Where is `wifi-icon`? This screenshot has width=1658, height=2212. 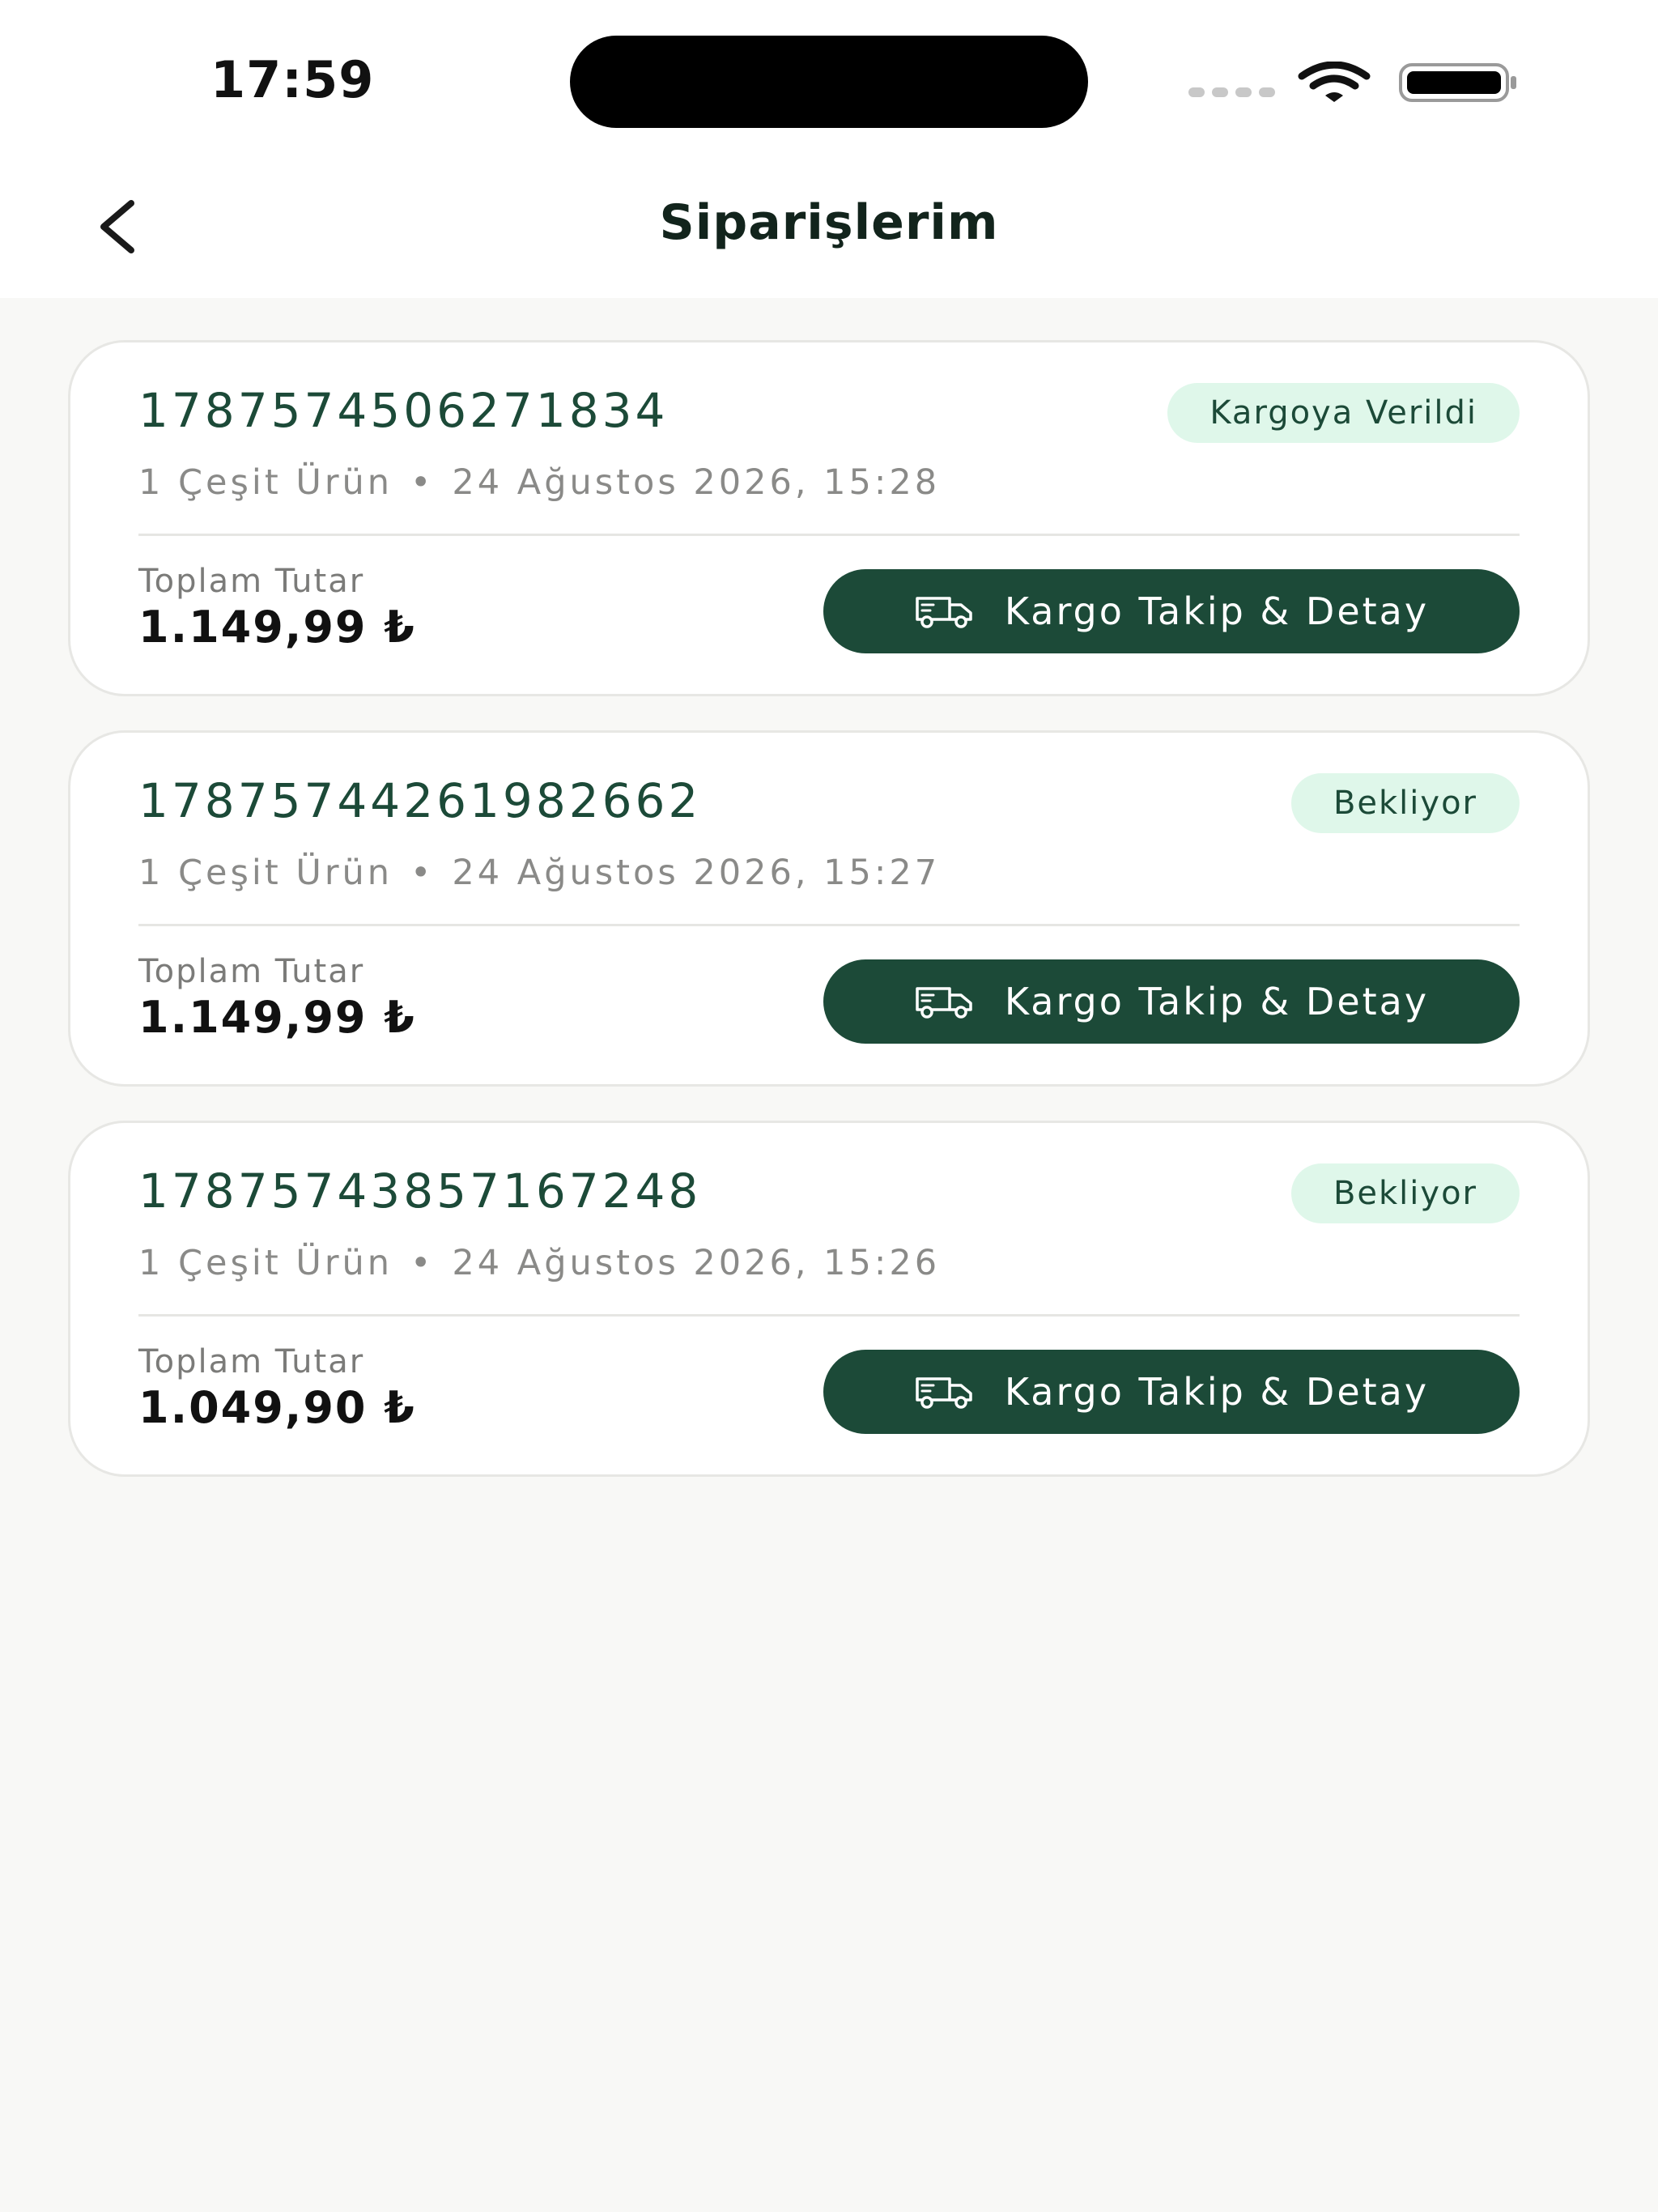
wifi-icon is located at coordinates (1334, 82).